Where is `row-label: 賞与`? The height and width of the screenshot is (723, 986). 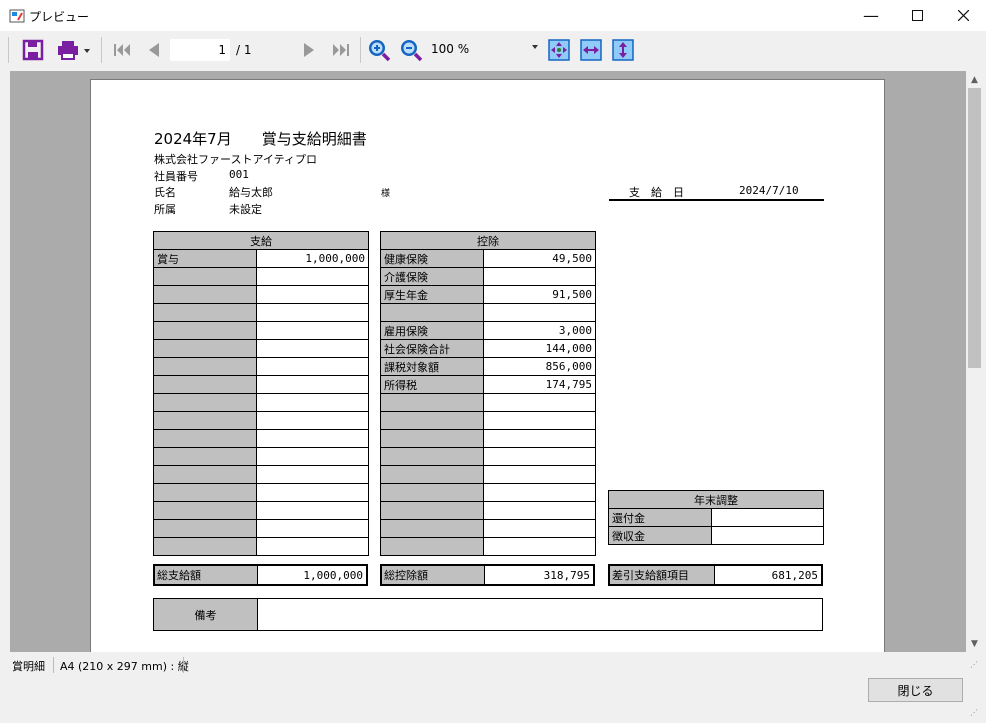 row-label: 賞与 is located at coordinates (205, 258).